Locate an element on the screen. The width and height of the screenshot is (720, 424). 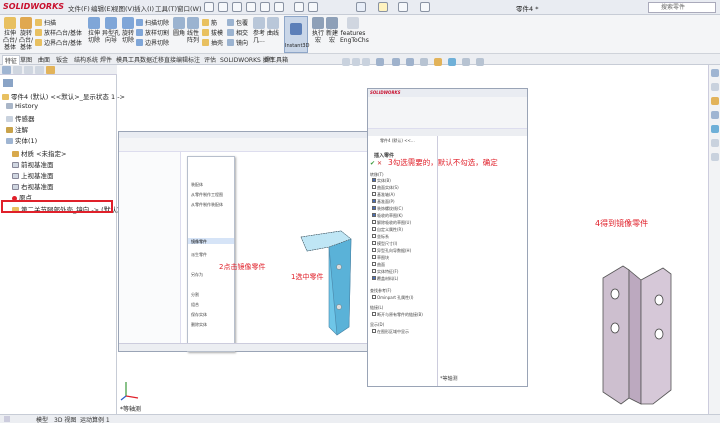
shot2-link-option: 断开与原有零件的链接(B) is located at coordinates (397, 315).